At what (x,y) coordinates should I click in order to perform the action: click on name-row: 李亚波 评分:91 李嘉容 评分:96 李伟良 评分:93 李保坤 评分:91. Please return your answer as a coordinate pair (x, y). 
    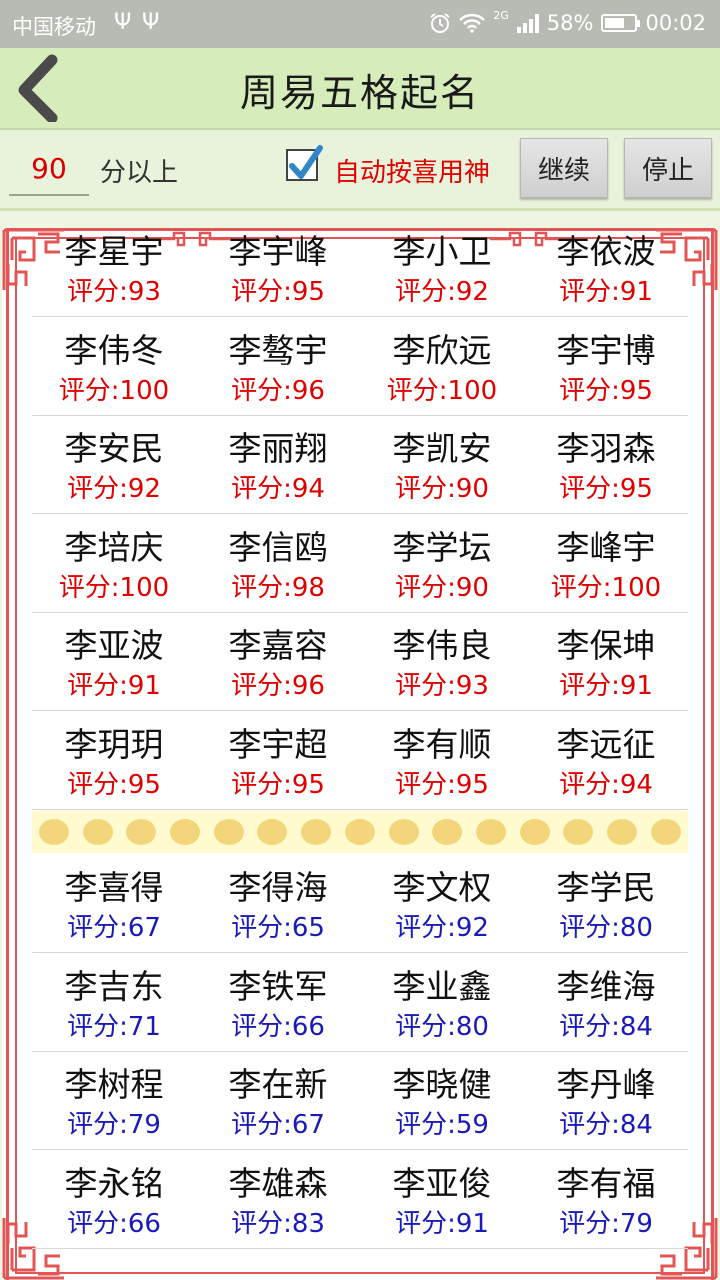
    Looking at the image, I should click on (360, 661).